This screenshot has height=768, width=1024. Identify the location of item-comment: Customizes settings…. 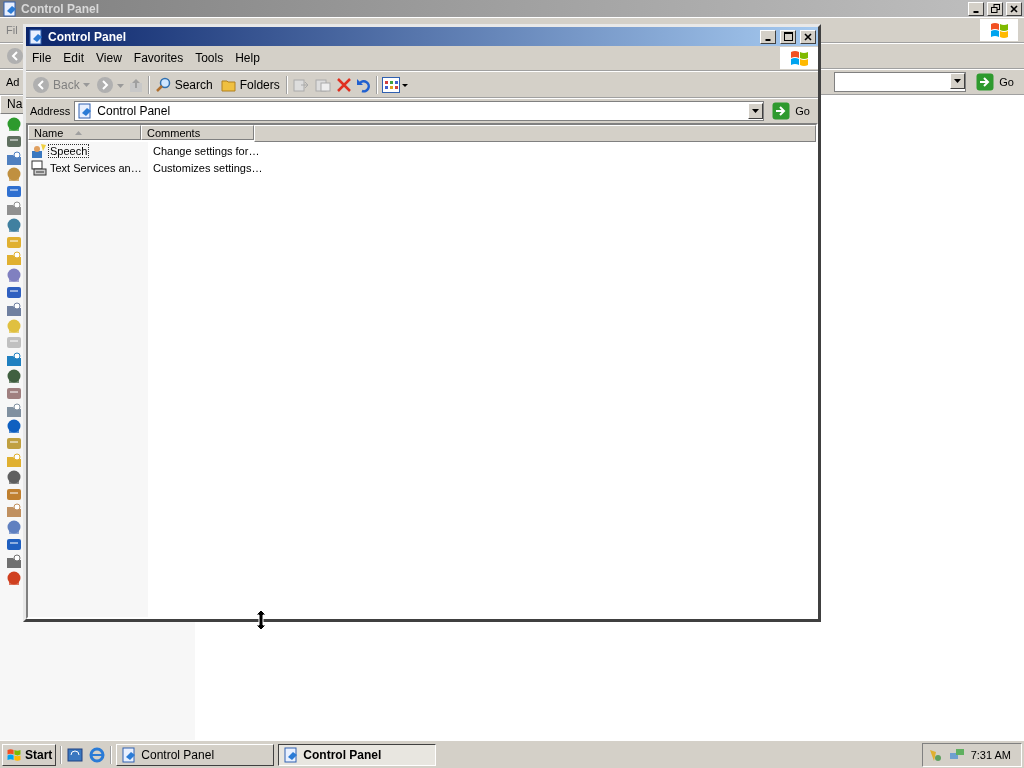
(207, 167).